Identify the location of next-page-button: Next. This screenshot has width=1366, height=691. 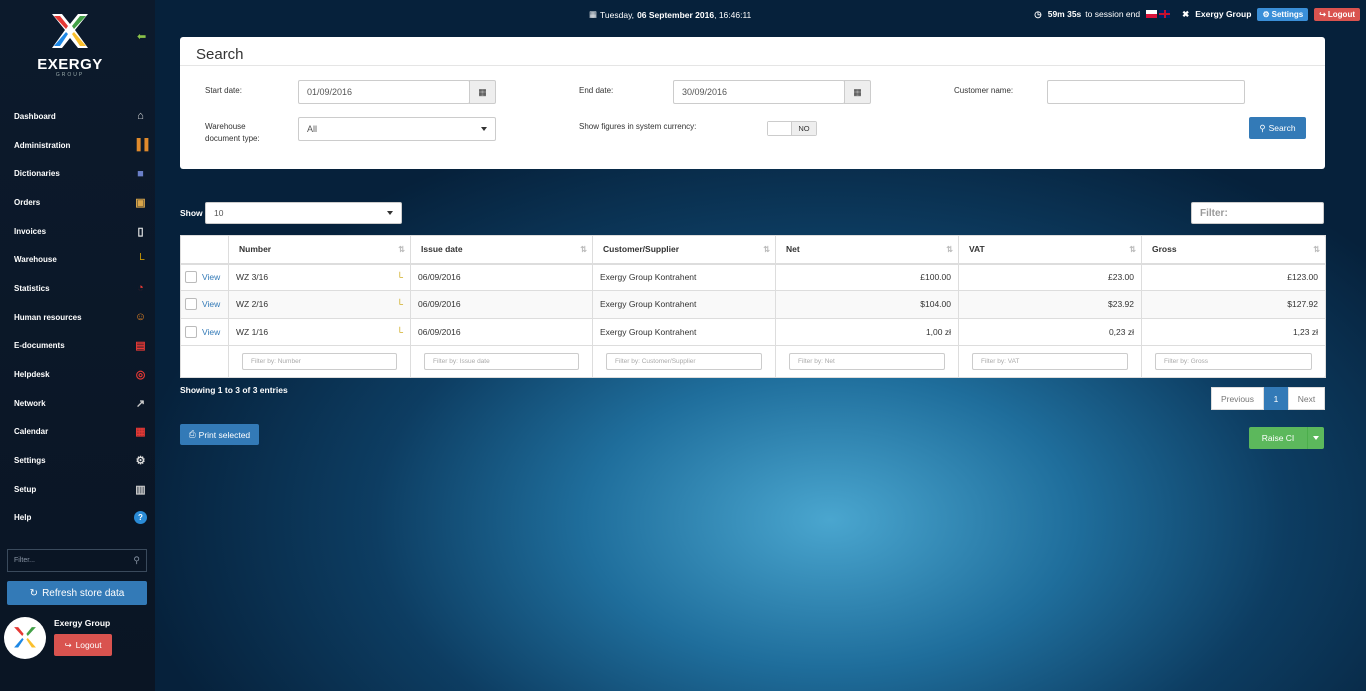
(1306, 398).